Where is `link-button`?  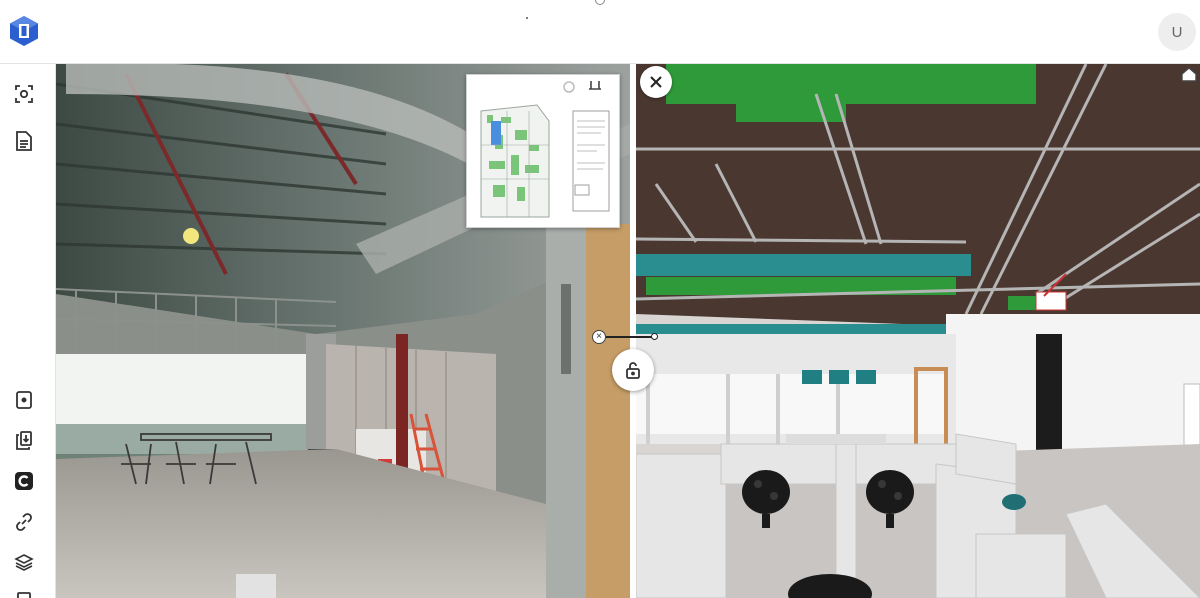 link-button is located at coordinates (24, 522).